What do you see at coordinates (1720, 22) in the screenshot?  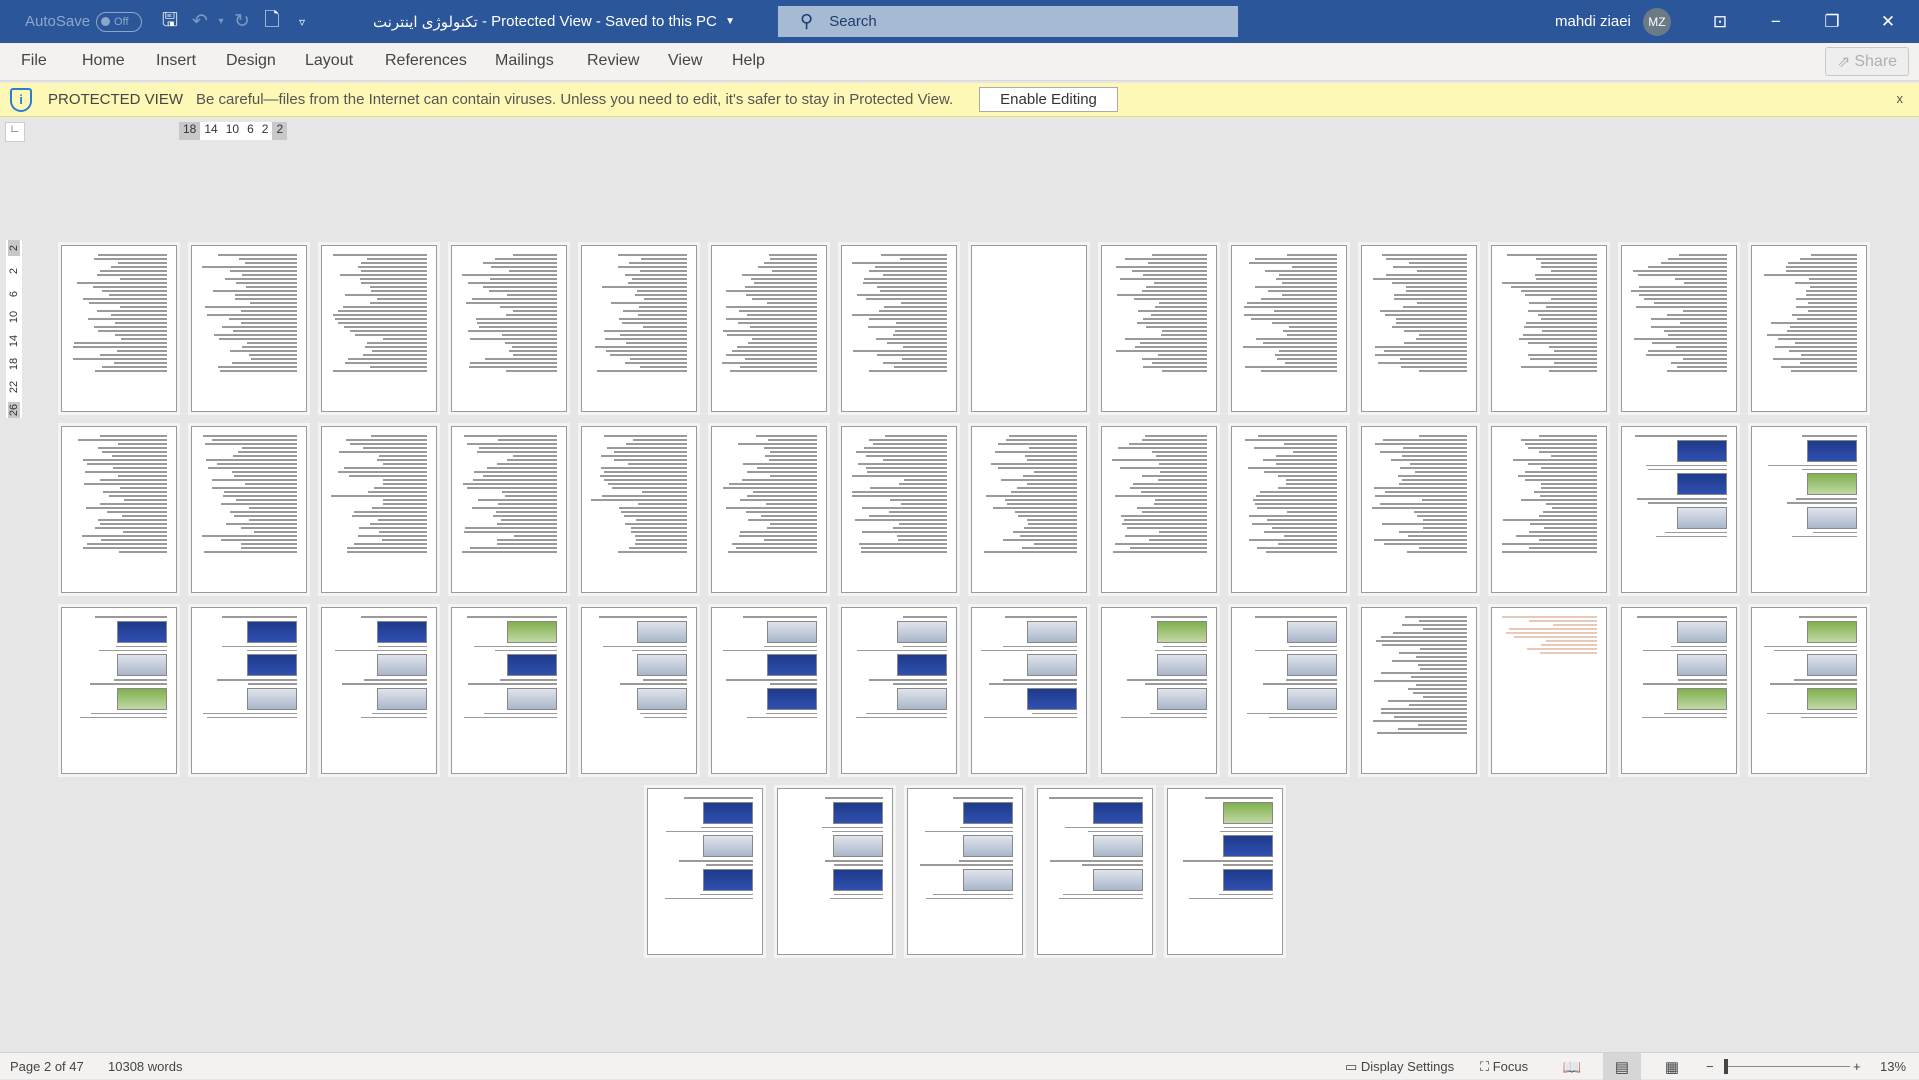 I see `ribbon-display-options-icon: ⊡` at bounding box center [1720, 22].